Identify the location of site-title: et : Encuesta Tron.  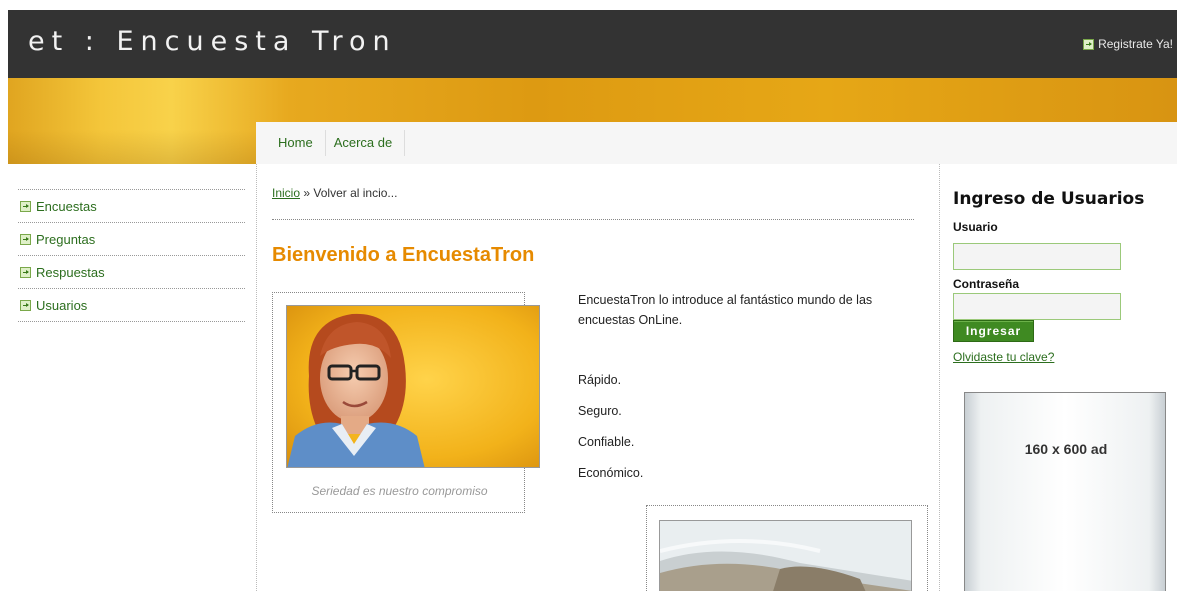
(212, 41).